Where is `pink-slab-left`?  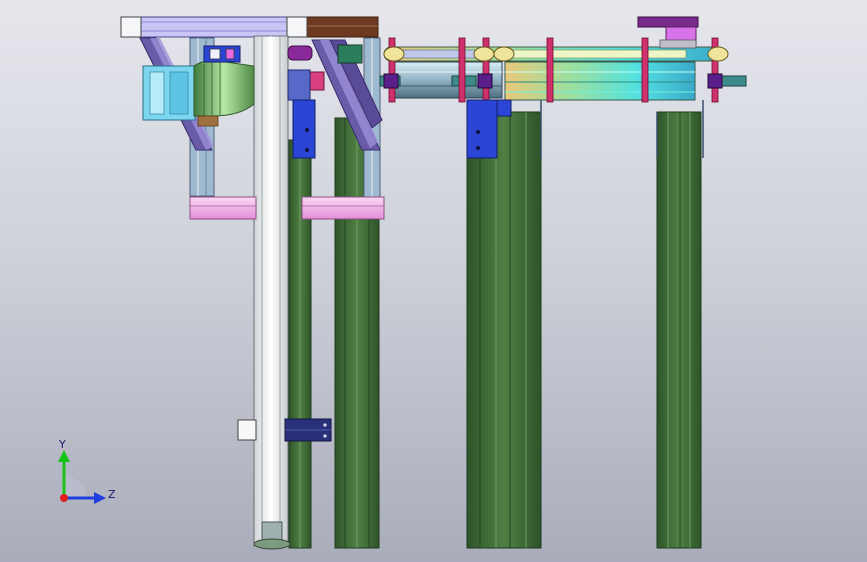 pink-slab-left is located at coordinates (223, 208).